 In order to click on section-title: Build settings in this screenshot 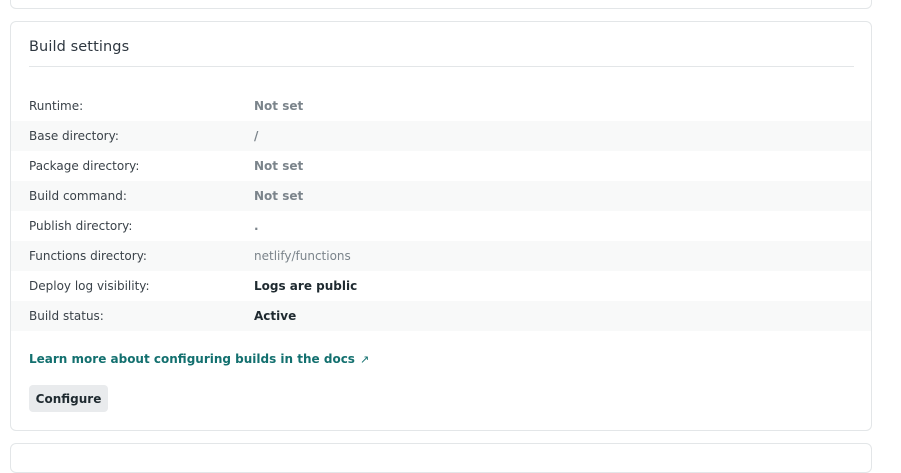, I will do `click(79, 47)`.